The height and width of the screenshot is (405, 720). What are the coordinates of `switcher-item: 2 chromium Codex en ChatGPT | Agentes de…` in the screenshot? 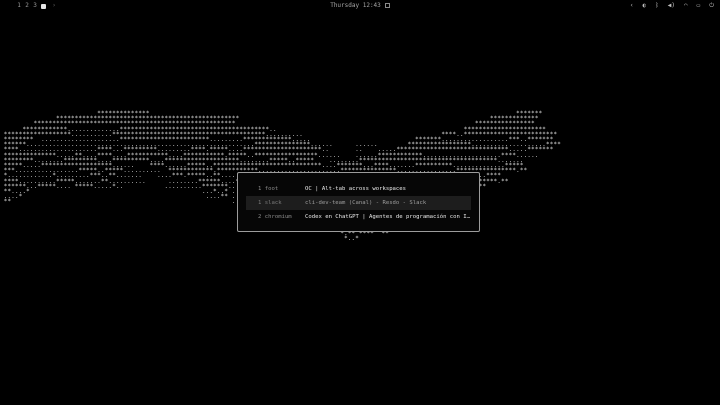 It's located at (358, 217).